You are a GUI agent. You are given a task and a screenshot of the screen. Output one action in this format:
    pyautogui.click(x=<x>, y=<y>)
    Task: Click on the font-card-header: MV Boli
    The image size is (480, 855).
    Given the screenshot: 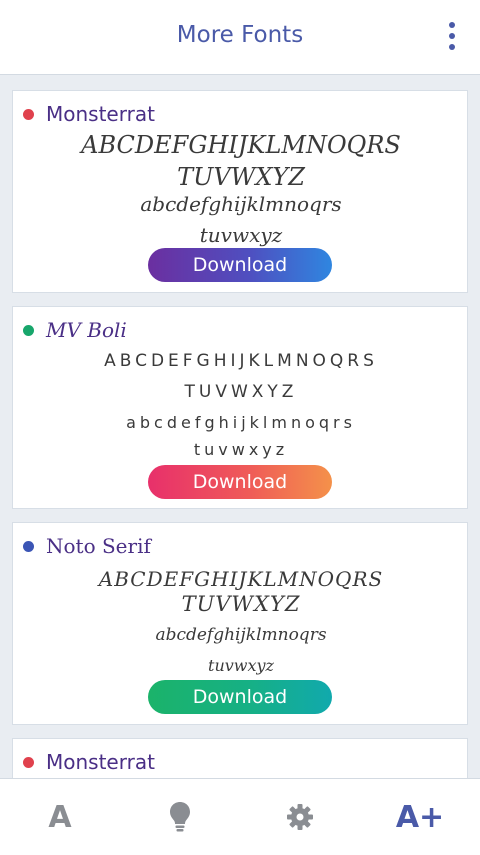 What is the action you would take?
    pyautogui.click(x=75, y=330)
    